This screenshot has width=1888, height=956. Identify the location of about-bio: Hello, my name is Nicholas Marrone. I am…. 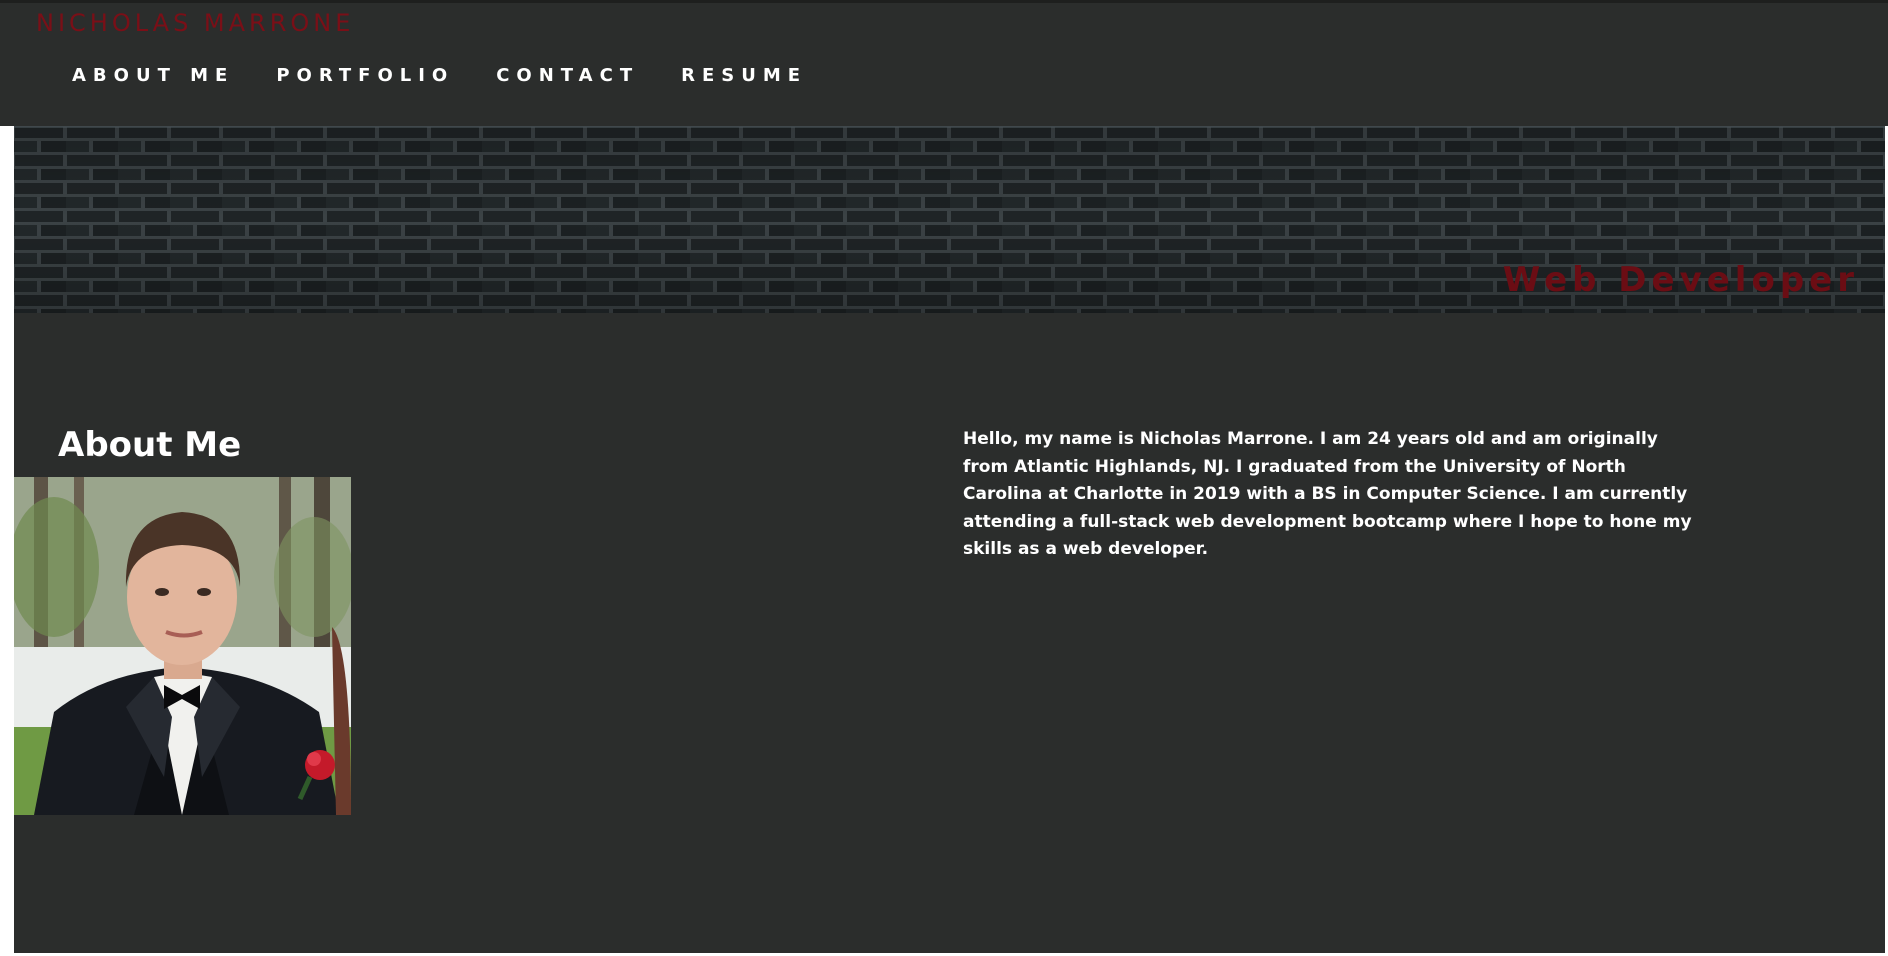
(1327, 494).